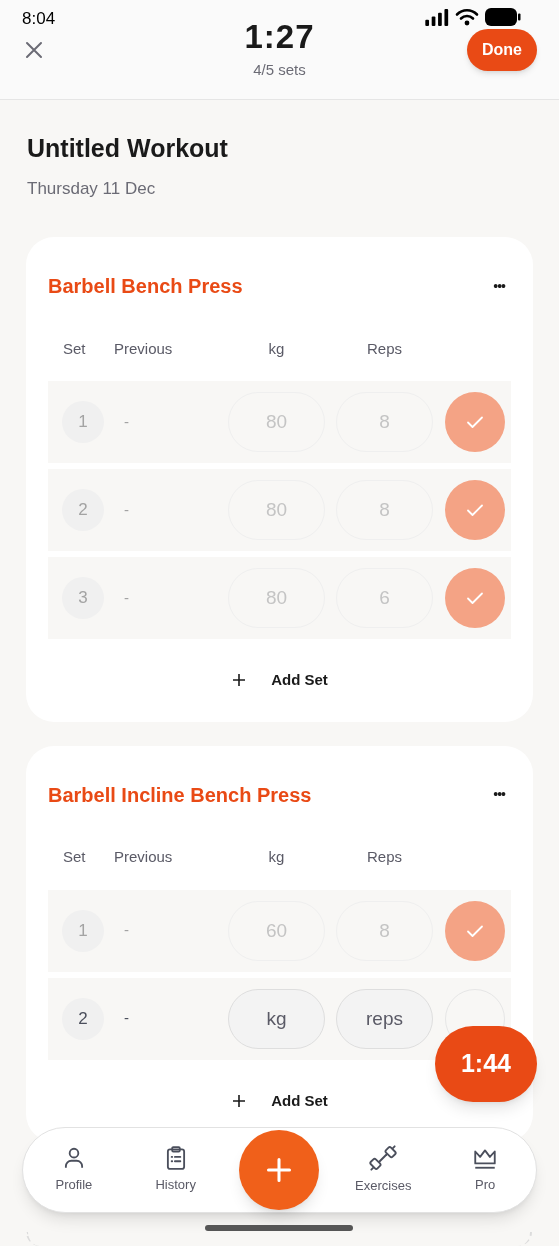 The height and width of the screenshot is (1246, 559). What do you see at coordinates (437, 17) in the screenshot?
I see `signal-icon` at bounding box center [437, 17].